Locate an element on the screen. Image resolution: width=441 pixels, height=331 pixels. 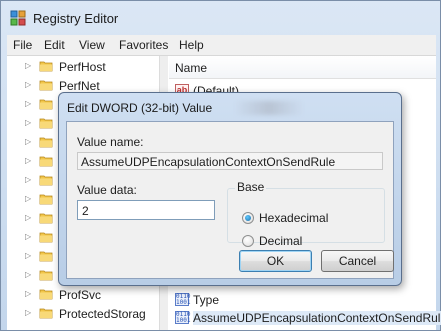
value-name-field: AssumeUDPEncapsulationContextOnSendRule is located at coordinates (230, 161).